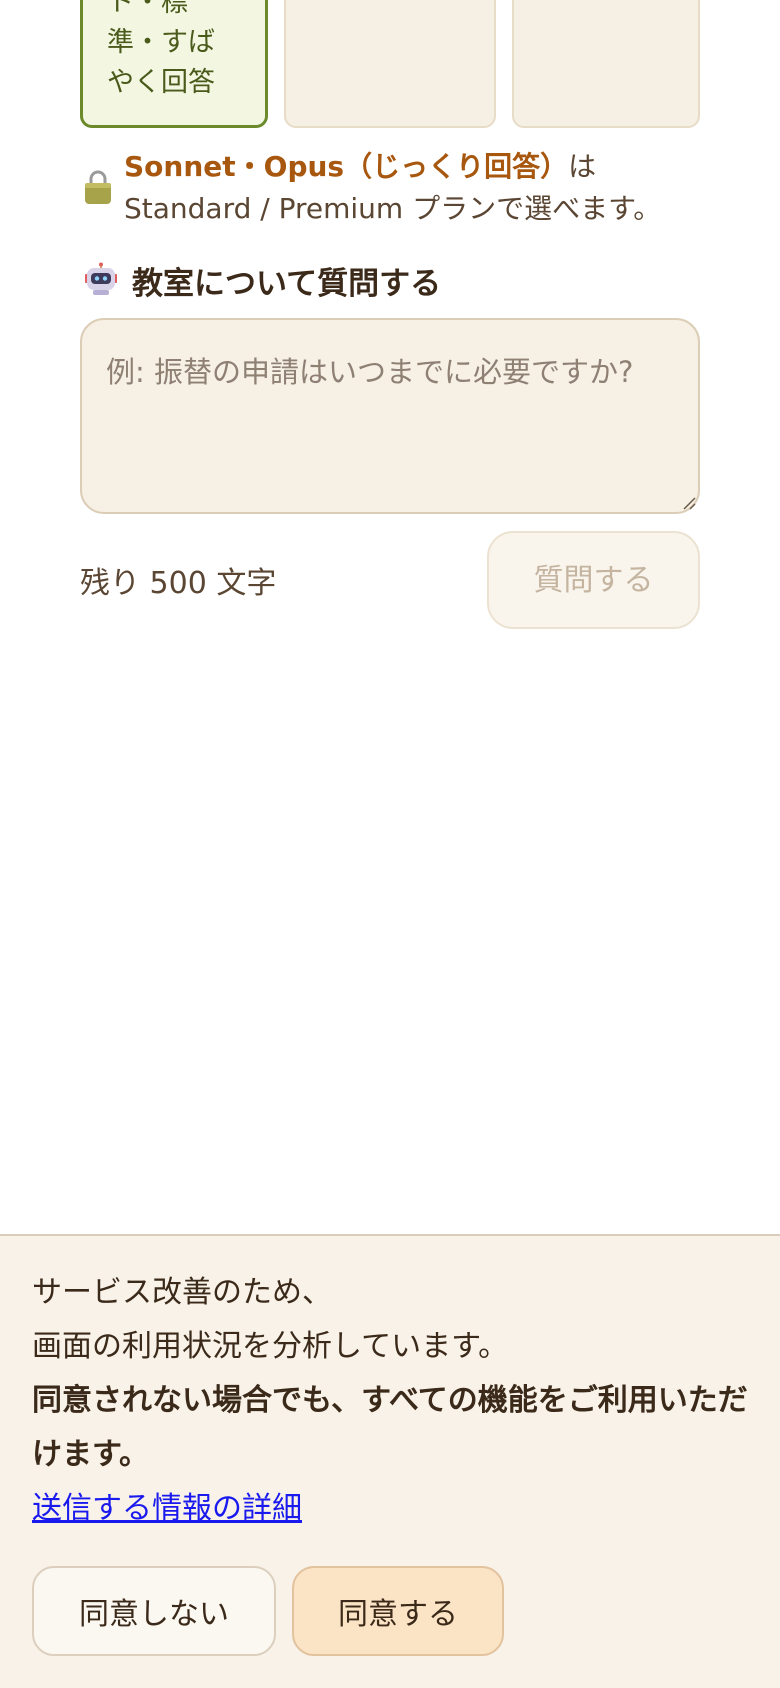  What do you see at coordinates (689, 503) in the screenshot?
I see `resize-grip-icon` at bounding box center [689, 503].